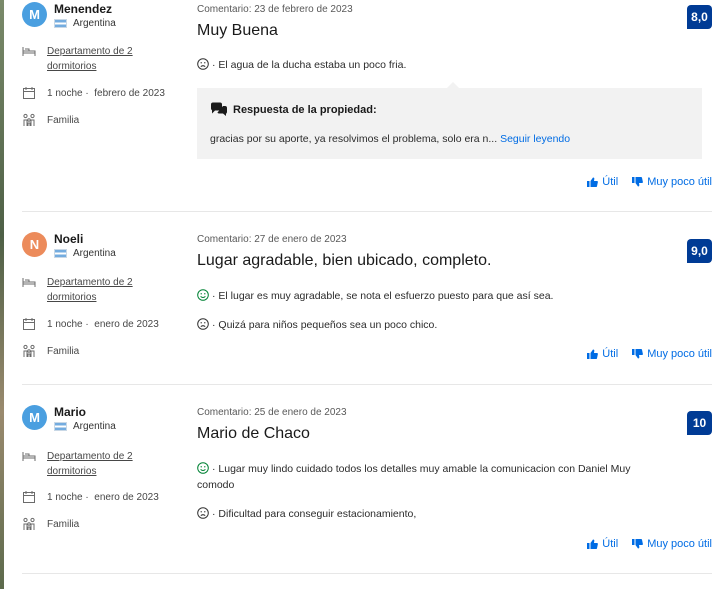  Describe the element at coordinates (253, 433) in the screenshot. I see `review-title: Mario de Chaco` at that location.